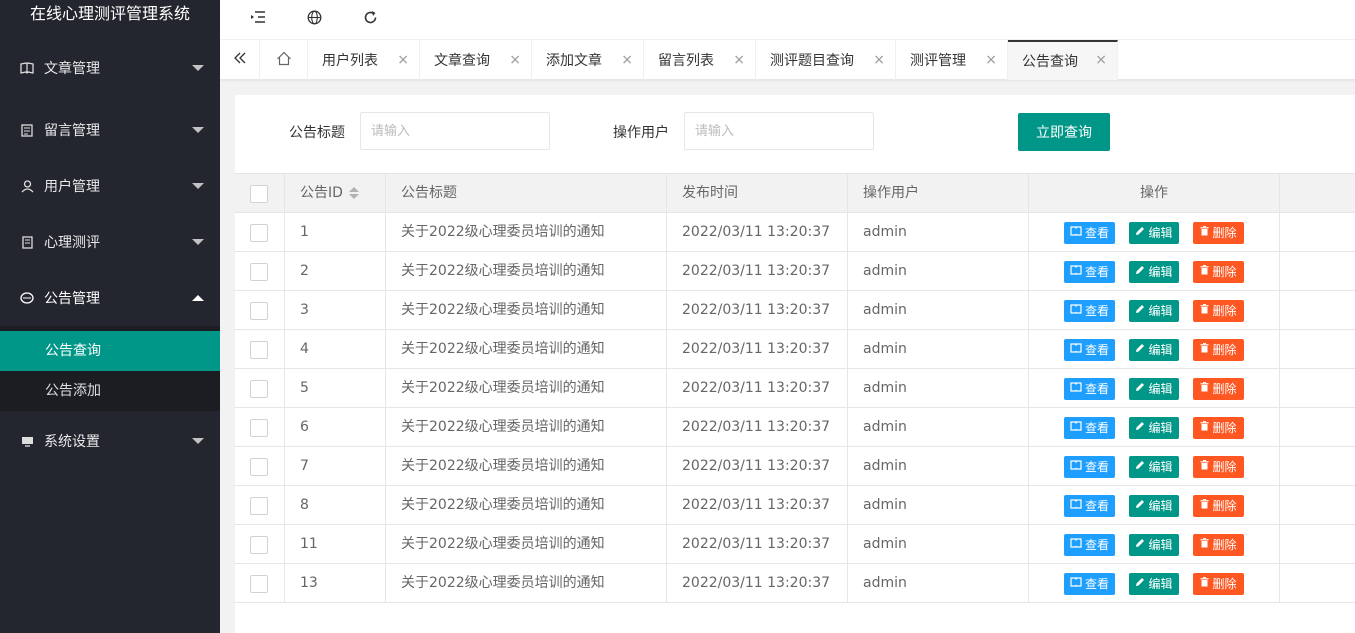  I want to click on sidebar-item-assessment: 心理测评, so click(110, 242).